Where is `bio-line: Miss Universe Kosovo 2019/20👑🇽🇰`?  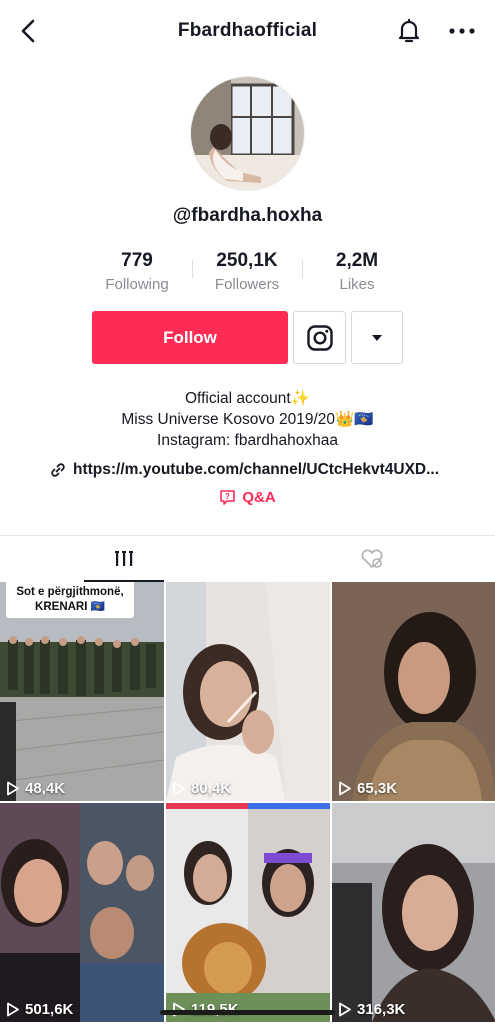 bio-line: Miss Universe Kosovo 2019/20👑🇽🇰 is located at coordinates (247, 419).